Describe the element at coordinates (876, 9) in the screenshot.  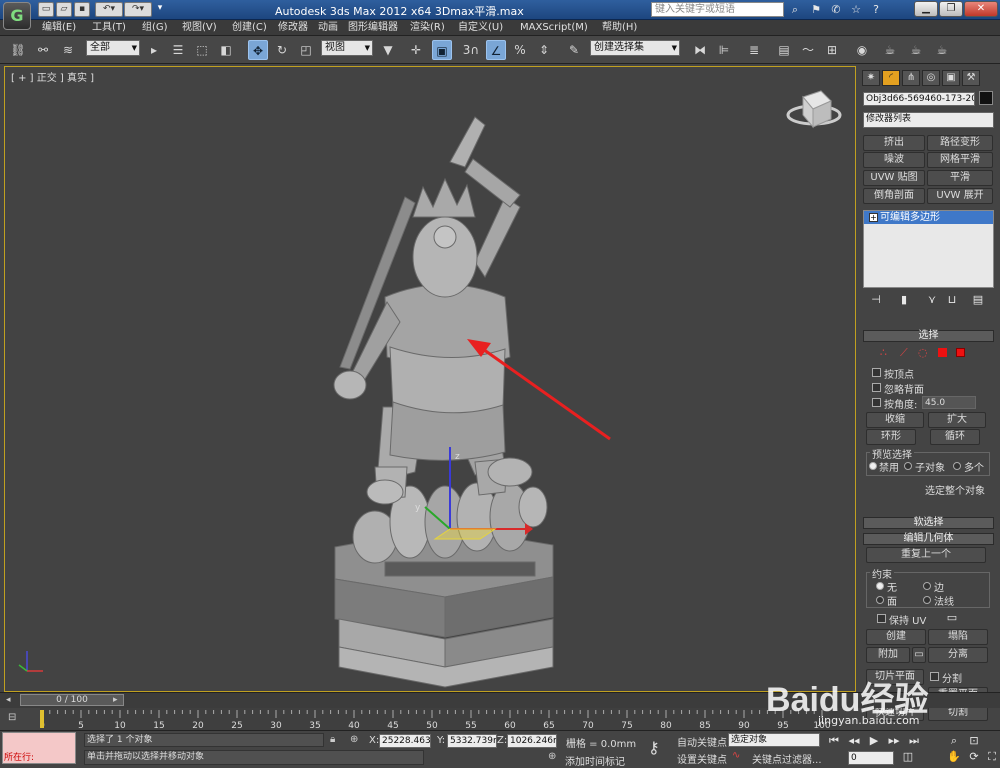
I see `help-icon: ?` at that location.